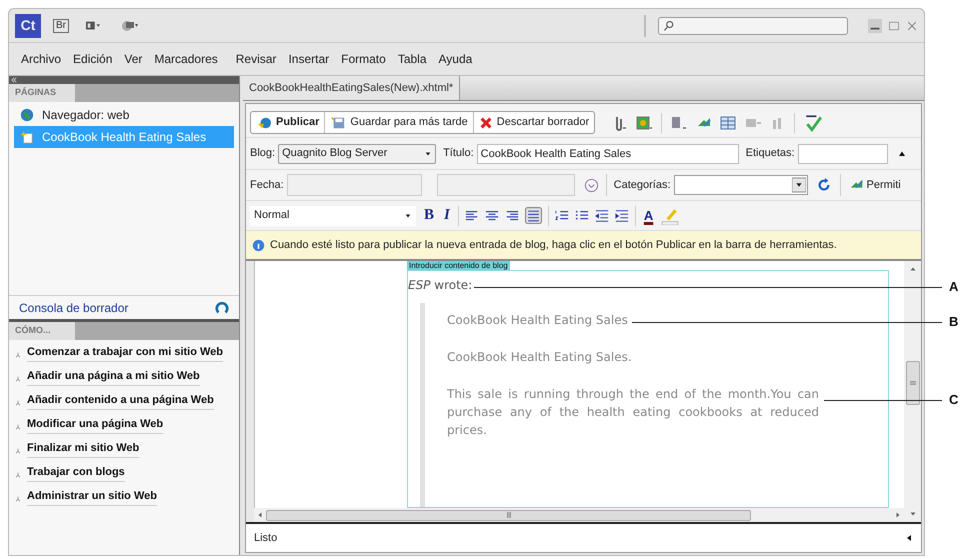  I want to click on how-to-link: Finalizar mi sitio Web, so click(83, 449).